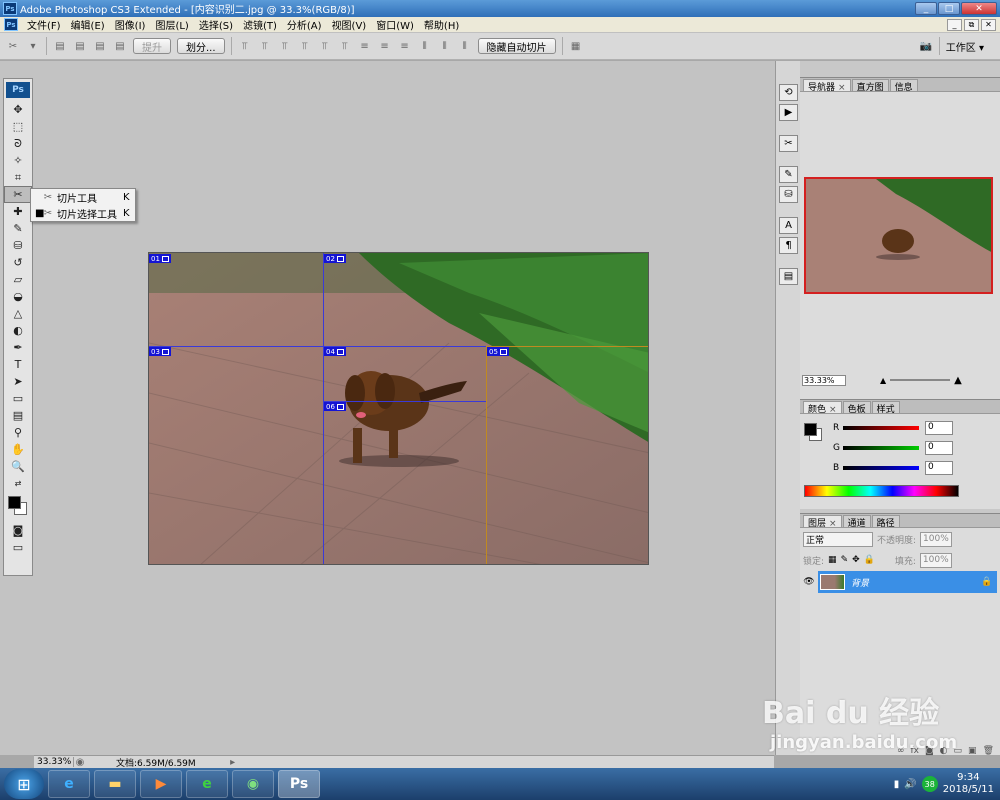  I want to click on green-value-field: 0, so click(939, 448).